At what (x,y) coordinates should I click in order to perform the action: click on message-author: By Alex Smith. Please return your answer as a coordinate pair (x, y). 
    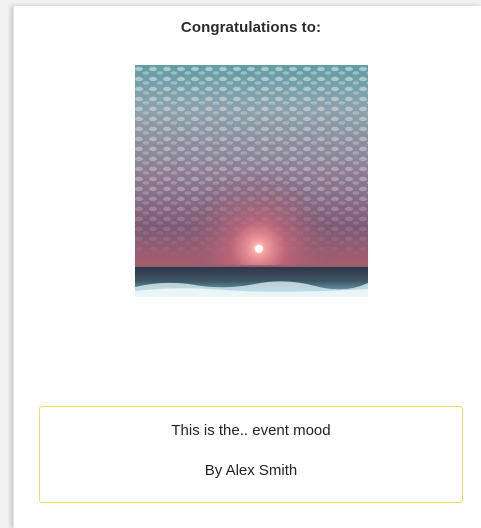
    Looking at the image, I should click on (251, 470).